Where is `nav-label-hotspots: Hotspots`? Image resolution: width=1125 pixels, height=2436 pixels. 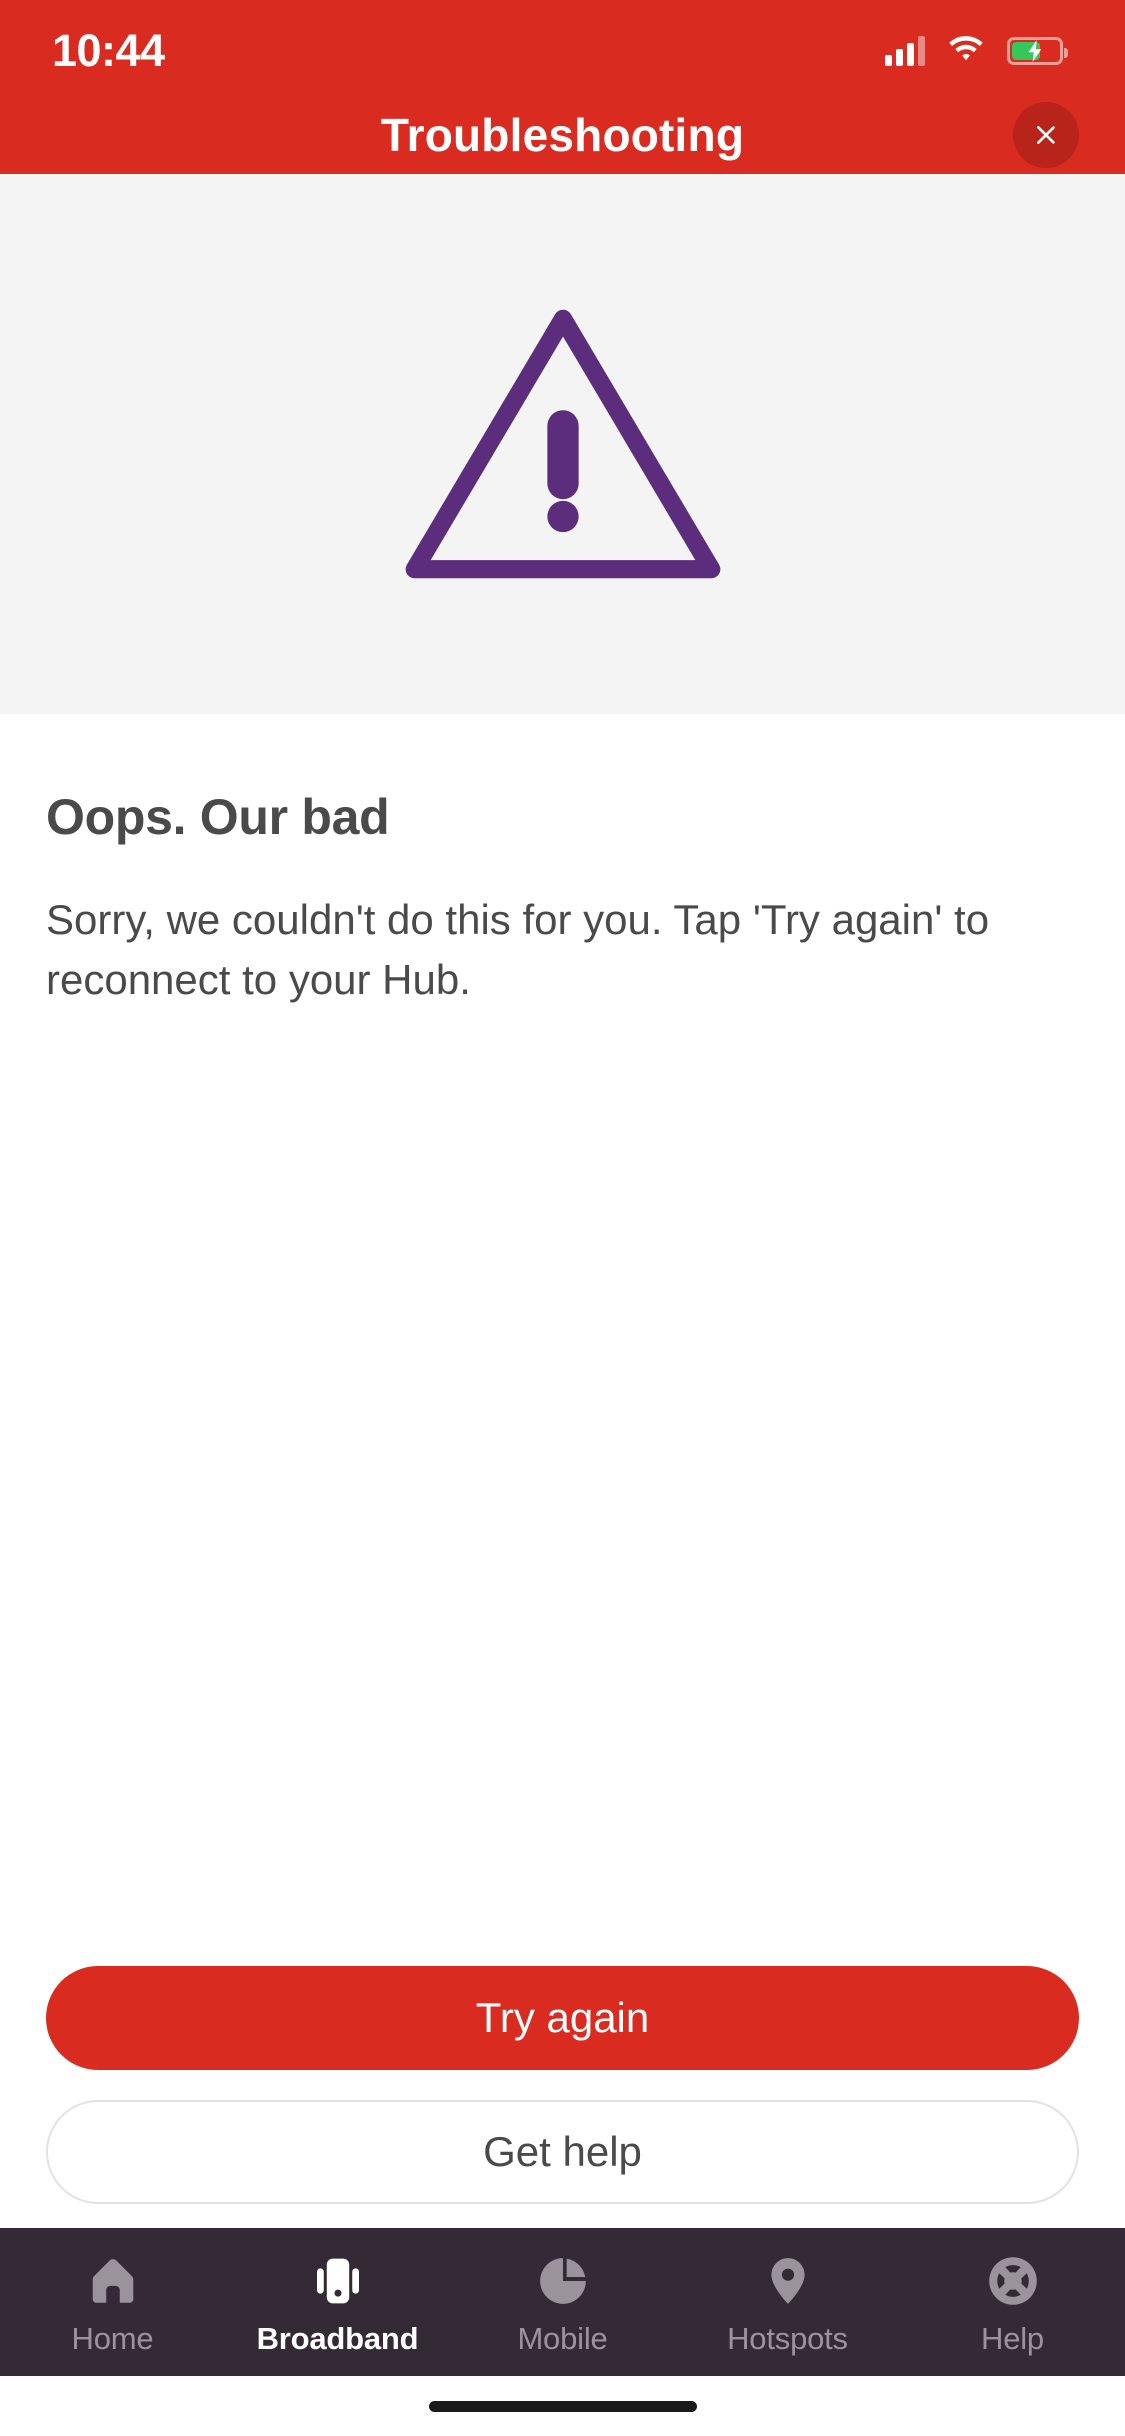
nav-label-hotspots: Hotspots is located at coordinates (787, 2338).